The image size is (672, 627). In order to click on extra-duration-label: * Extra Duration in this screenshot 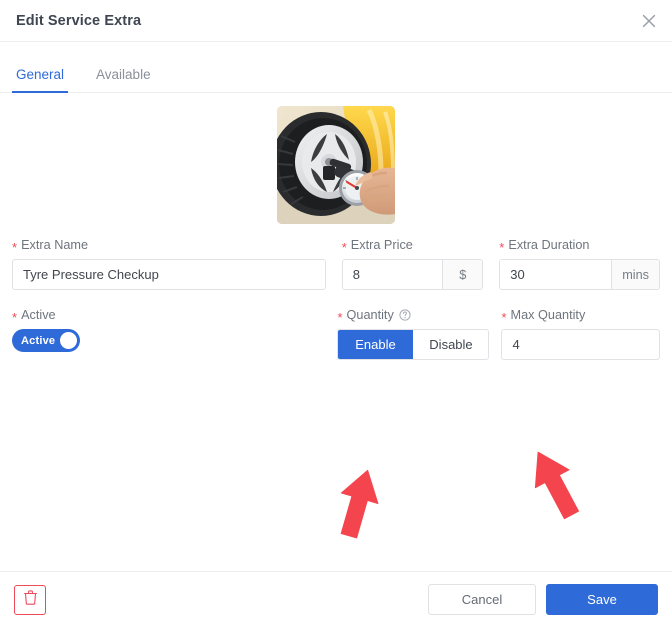, I will do `click(579, 246)`.